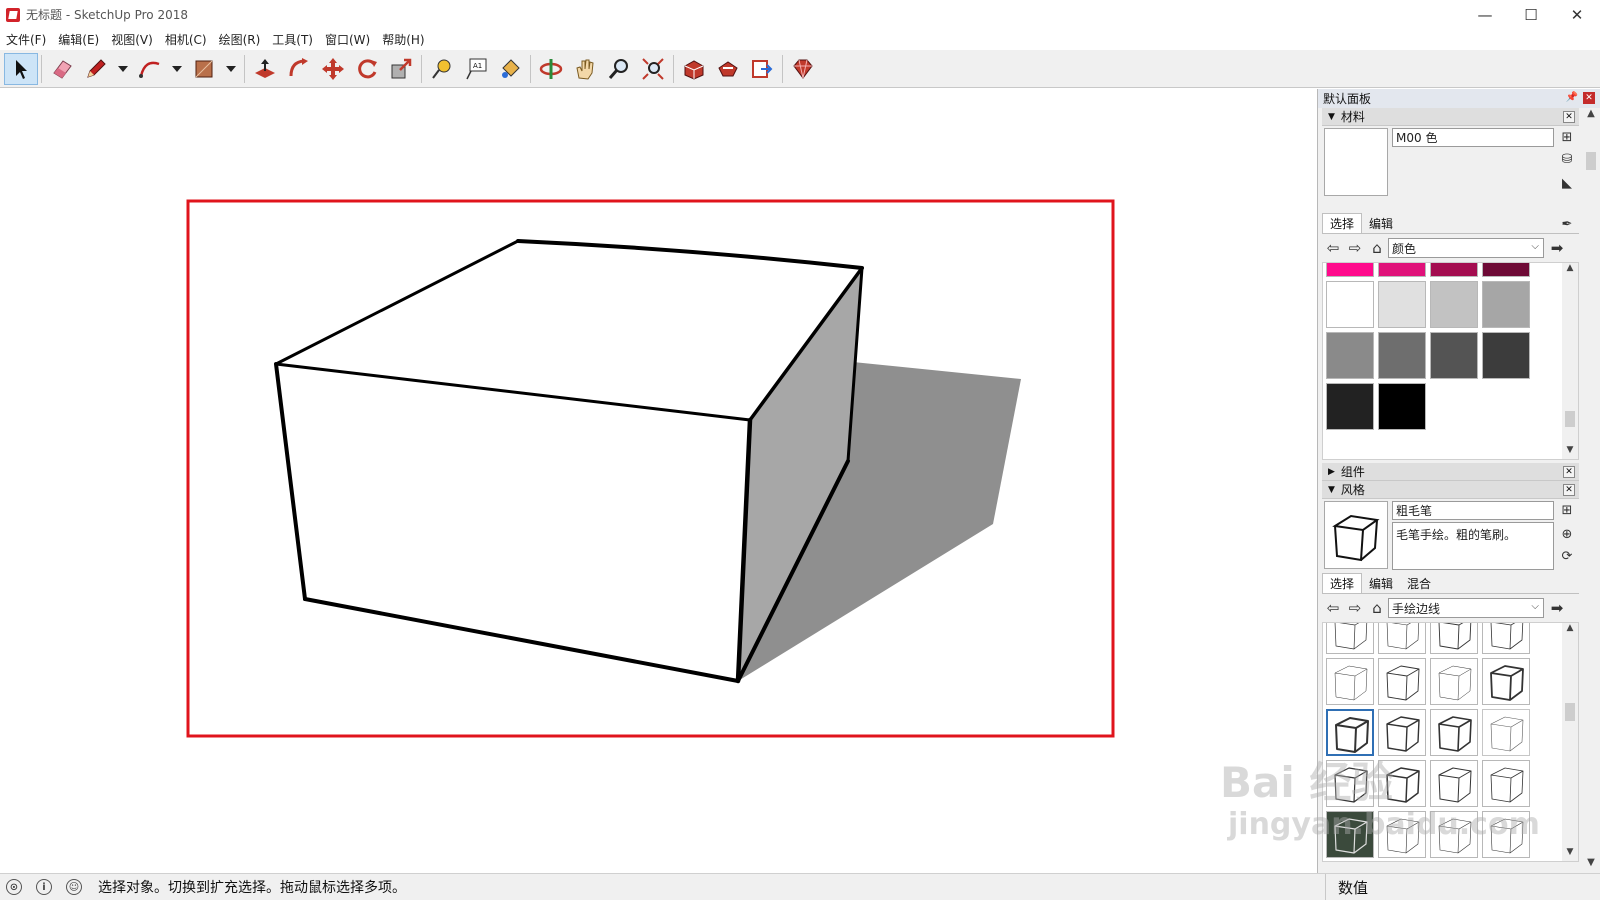 This screenshot has width=1600, height=900. Describe the element at coordinates (123, 69) in the screenshot. I see `line-dropdown` at that location.